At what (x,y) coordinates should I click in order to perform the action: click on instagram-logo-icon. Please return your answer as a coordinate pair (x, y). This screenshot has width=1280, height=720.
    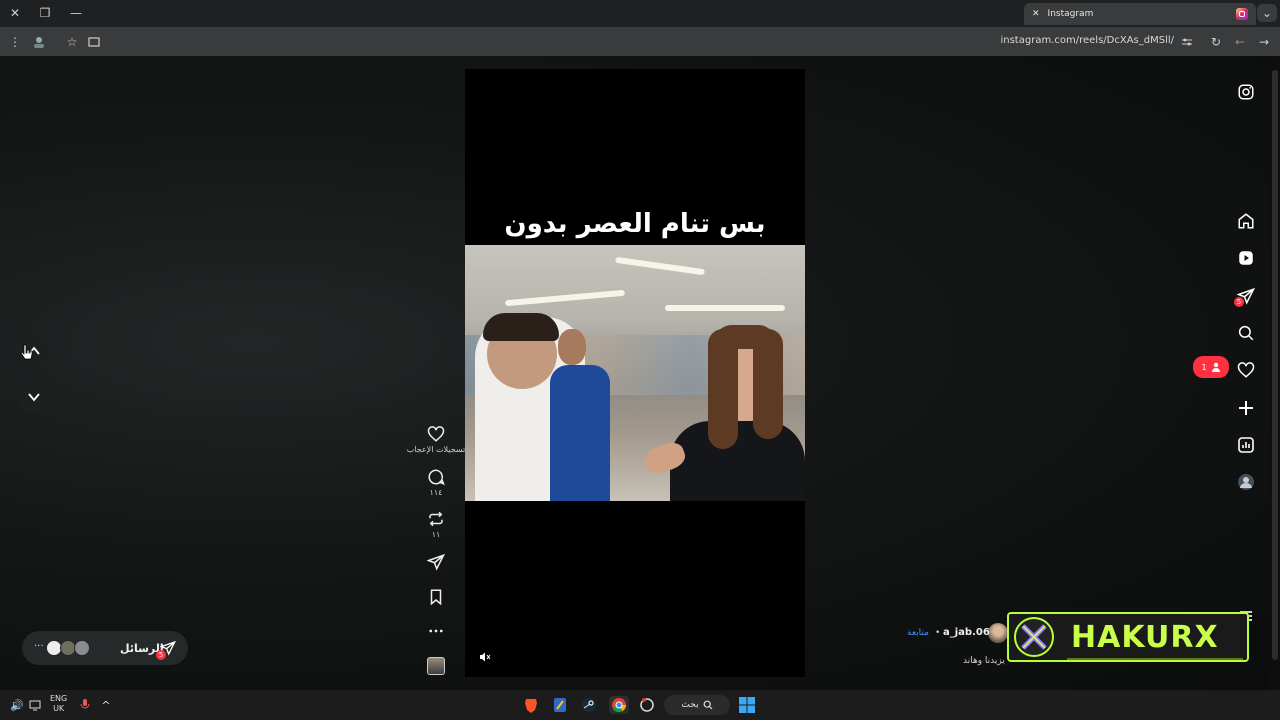
    Looking at the image, I should click on (1246, 92).